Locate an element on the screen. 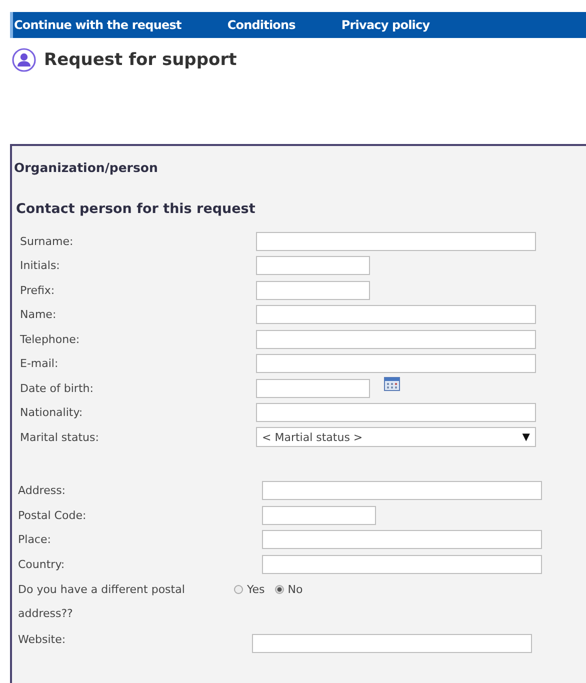 The width and height of the screenshot is (586, 683). radio-option: Yes is located at coordinates (249, 589).